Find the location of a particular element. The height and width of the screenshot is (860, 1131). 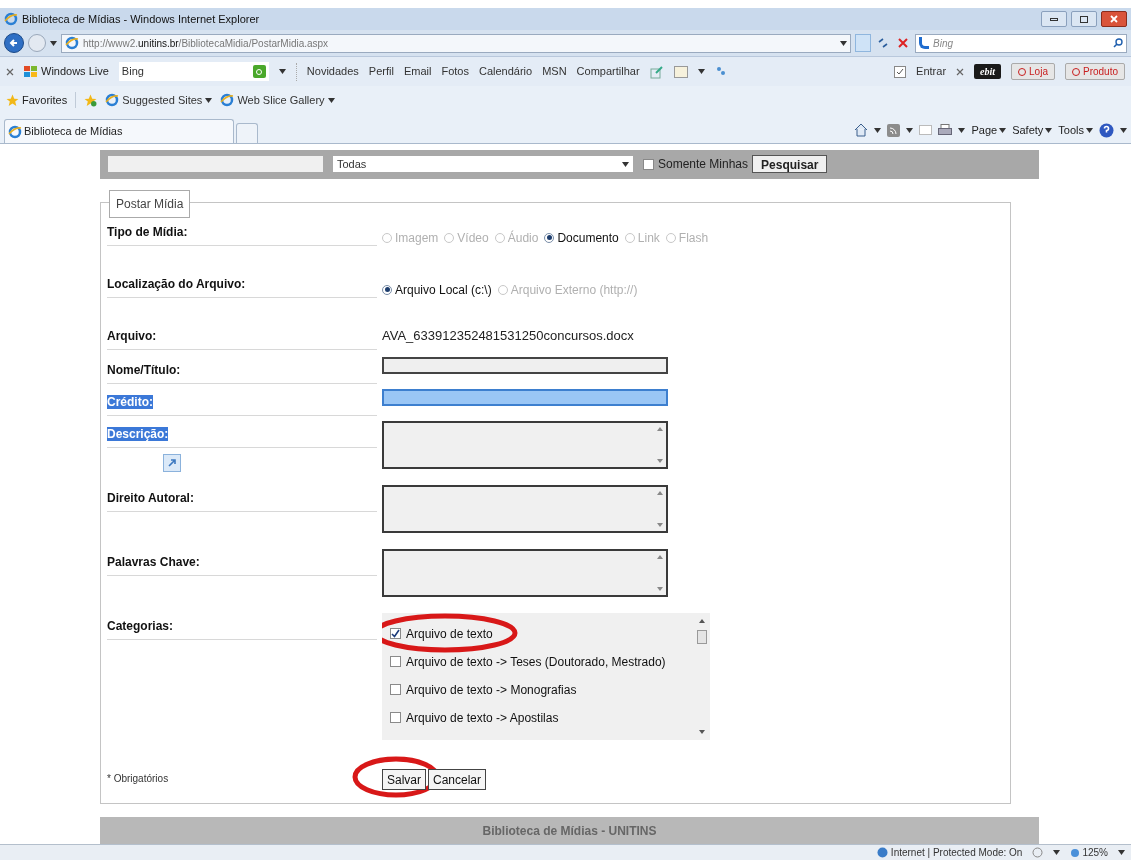

checkbox-label: Somente Minhas is located at coordinates (703, 165).